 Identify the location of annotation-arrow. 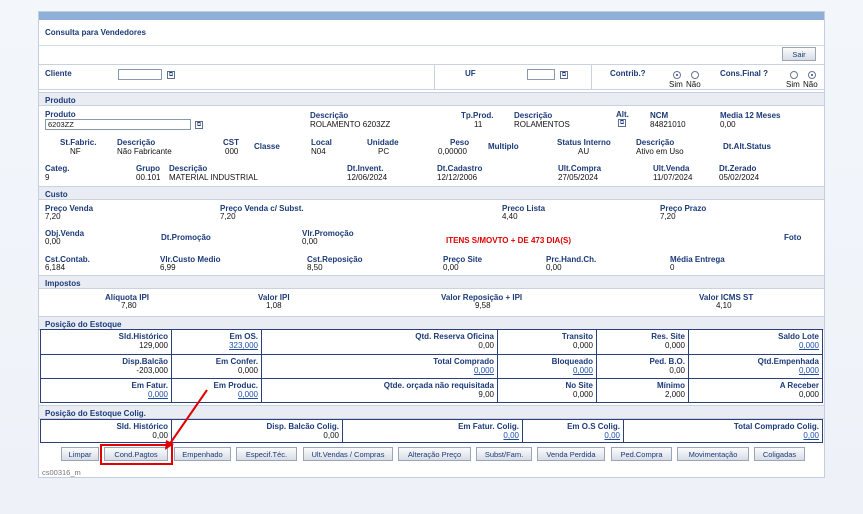
(186, 419).